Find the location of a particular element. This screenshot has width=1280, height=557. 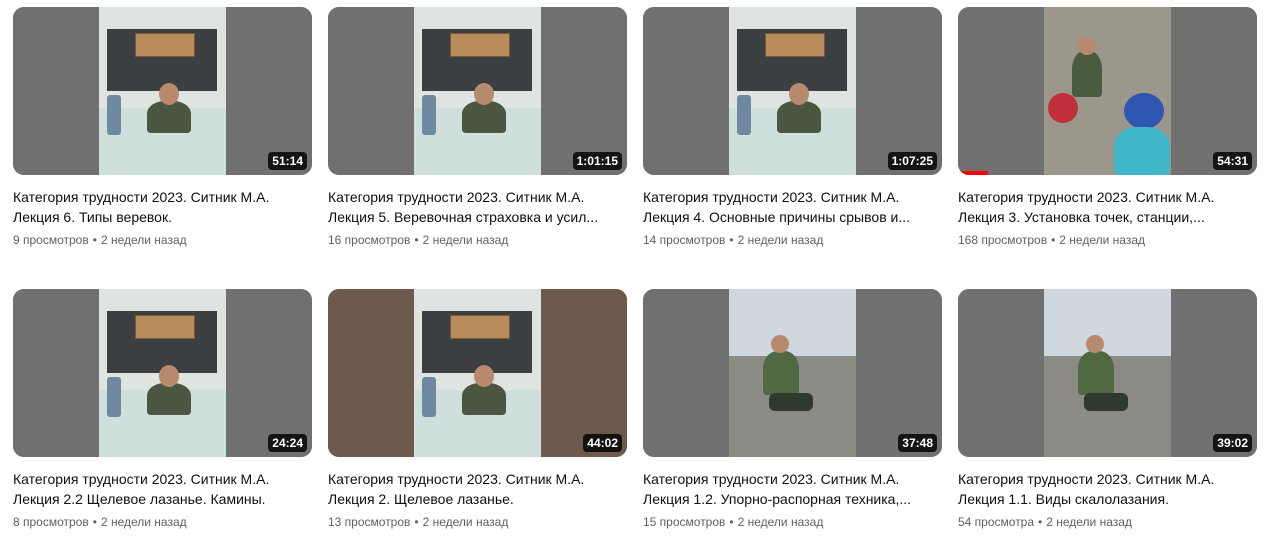

view-count: 15 просмотров is located at coordinates (684, 522).